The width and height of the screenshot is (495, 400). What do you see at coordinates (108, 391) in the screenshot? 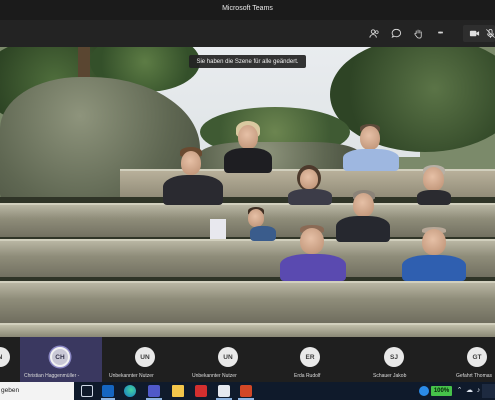
I see `outlook-icon` at bounding box center [108, 391].